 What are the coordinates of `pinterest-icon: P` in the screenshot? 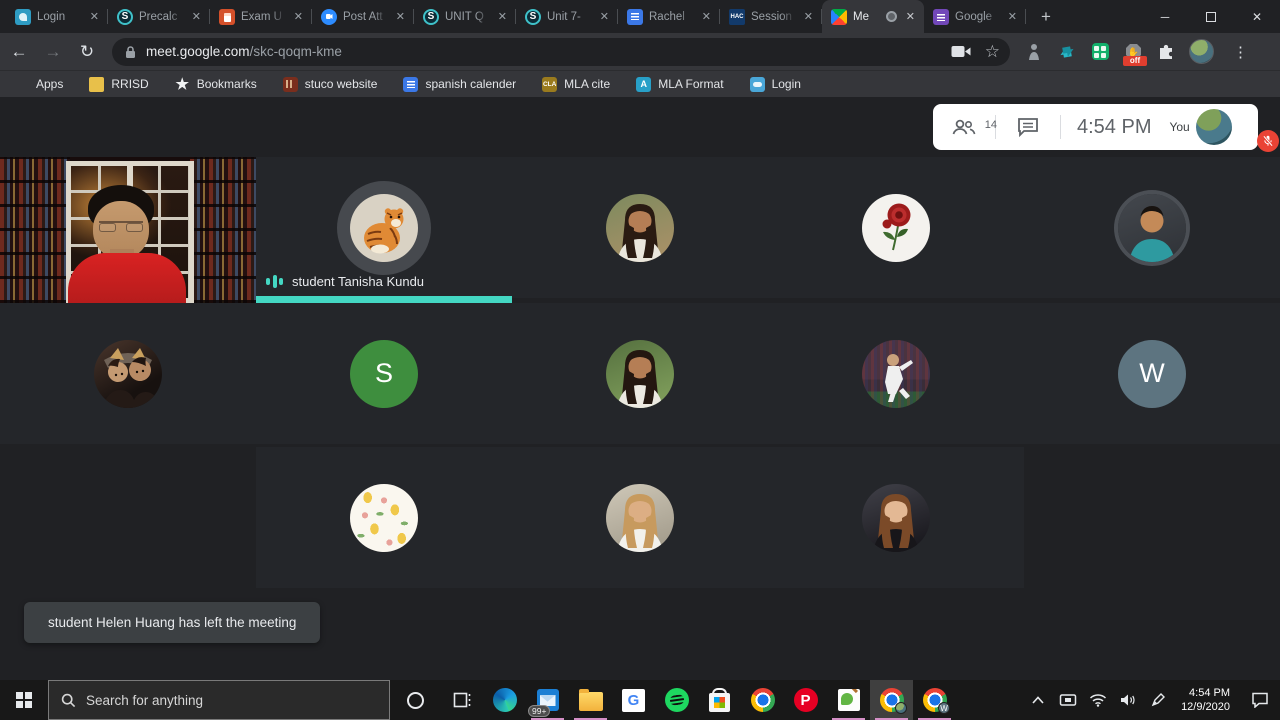 It's located at (805, 700).